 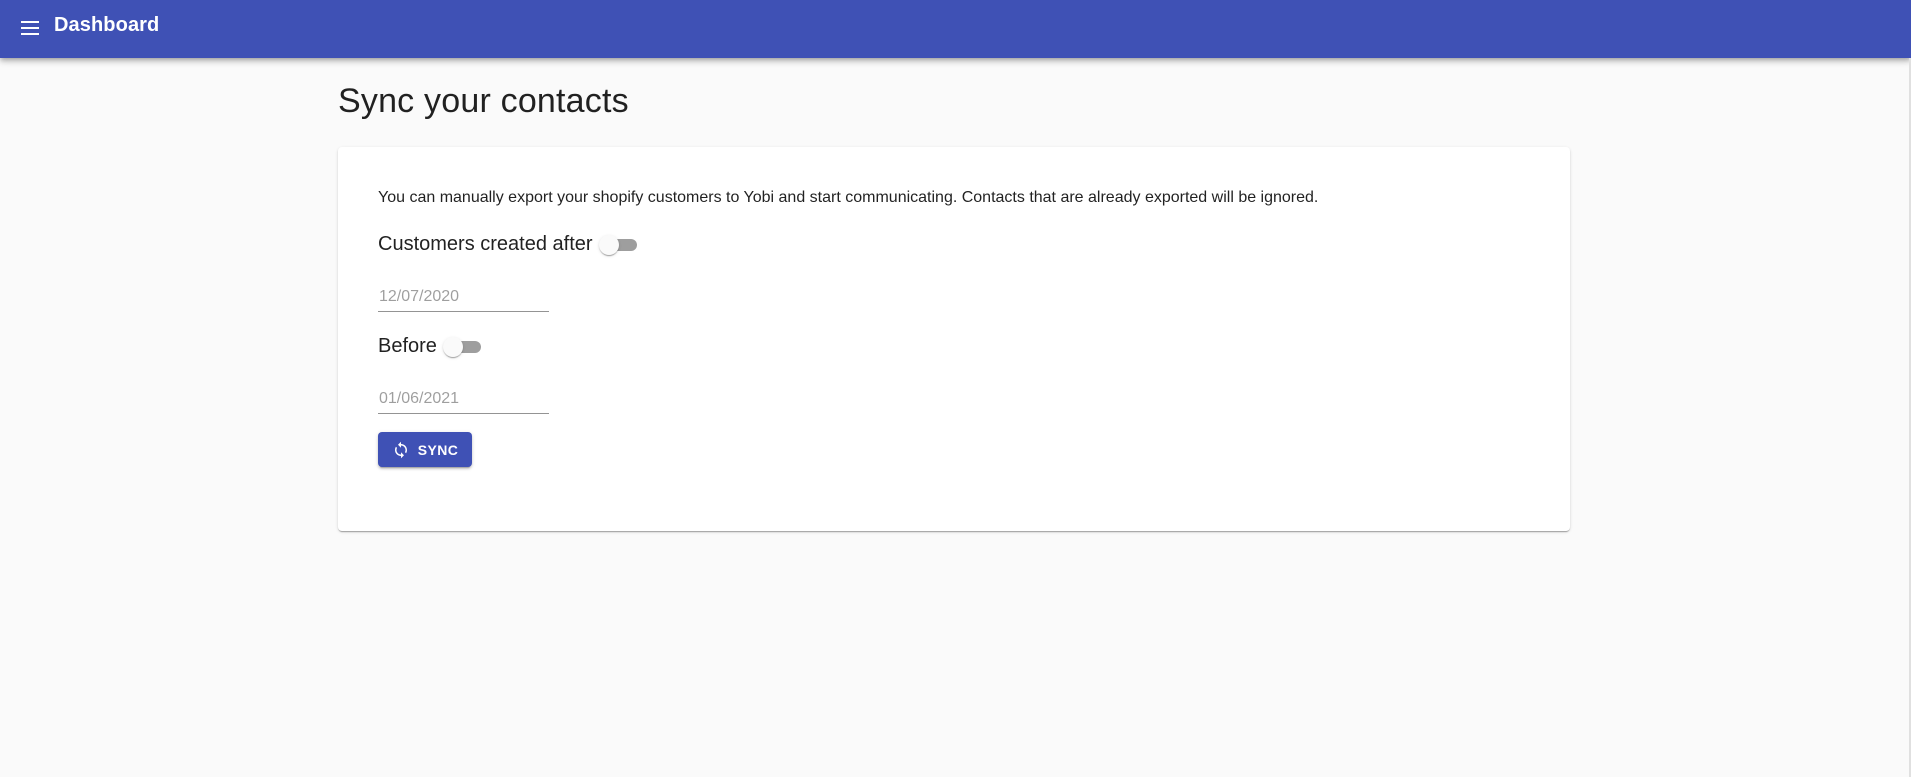 What do you see at coordinates (485, 243) in the screenshot?
I see `created-after-label: Customers created after` at bounding box center [485, 243].